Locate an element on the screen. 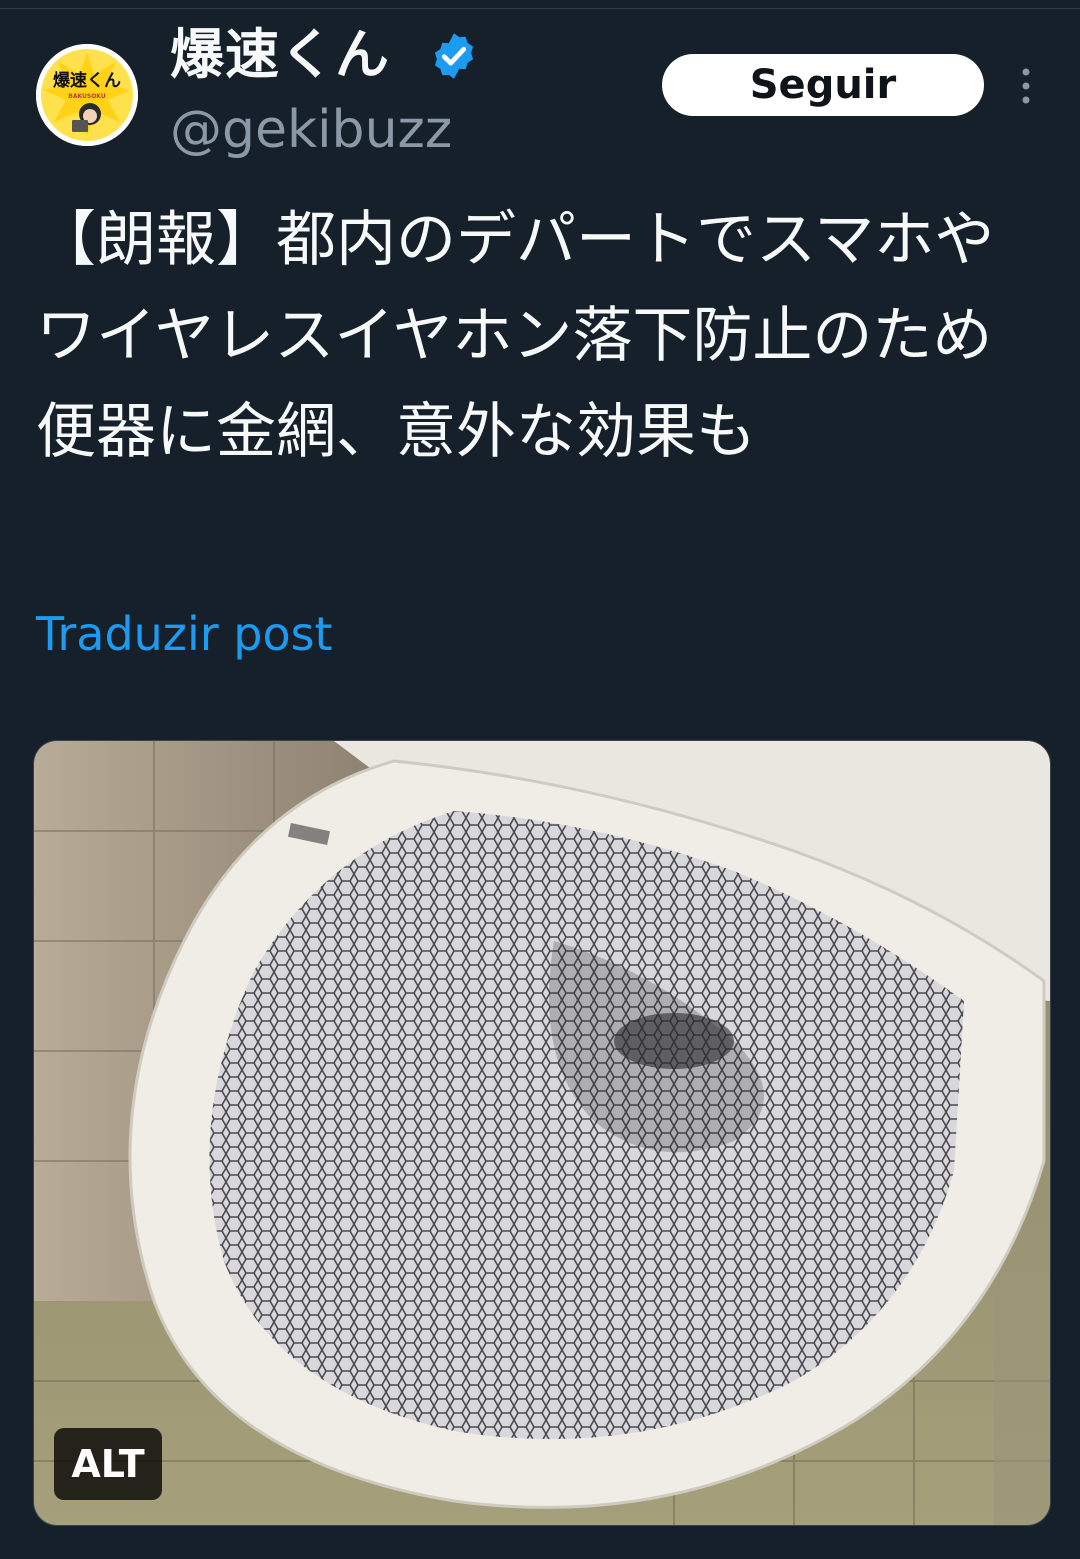 This screenshot has width=1080, height=1559. divider is located at coordinates (540, 8).